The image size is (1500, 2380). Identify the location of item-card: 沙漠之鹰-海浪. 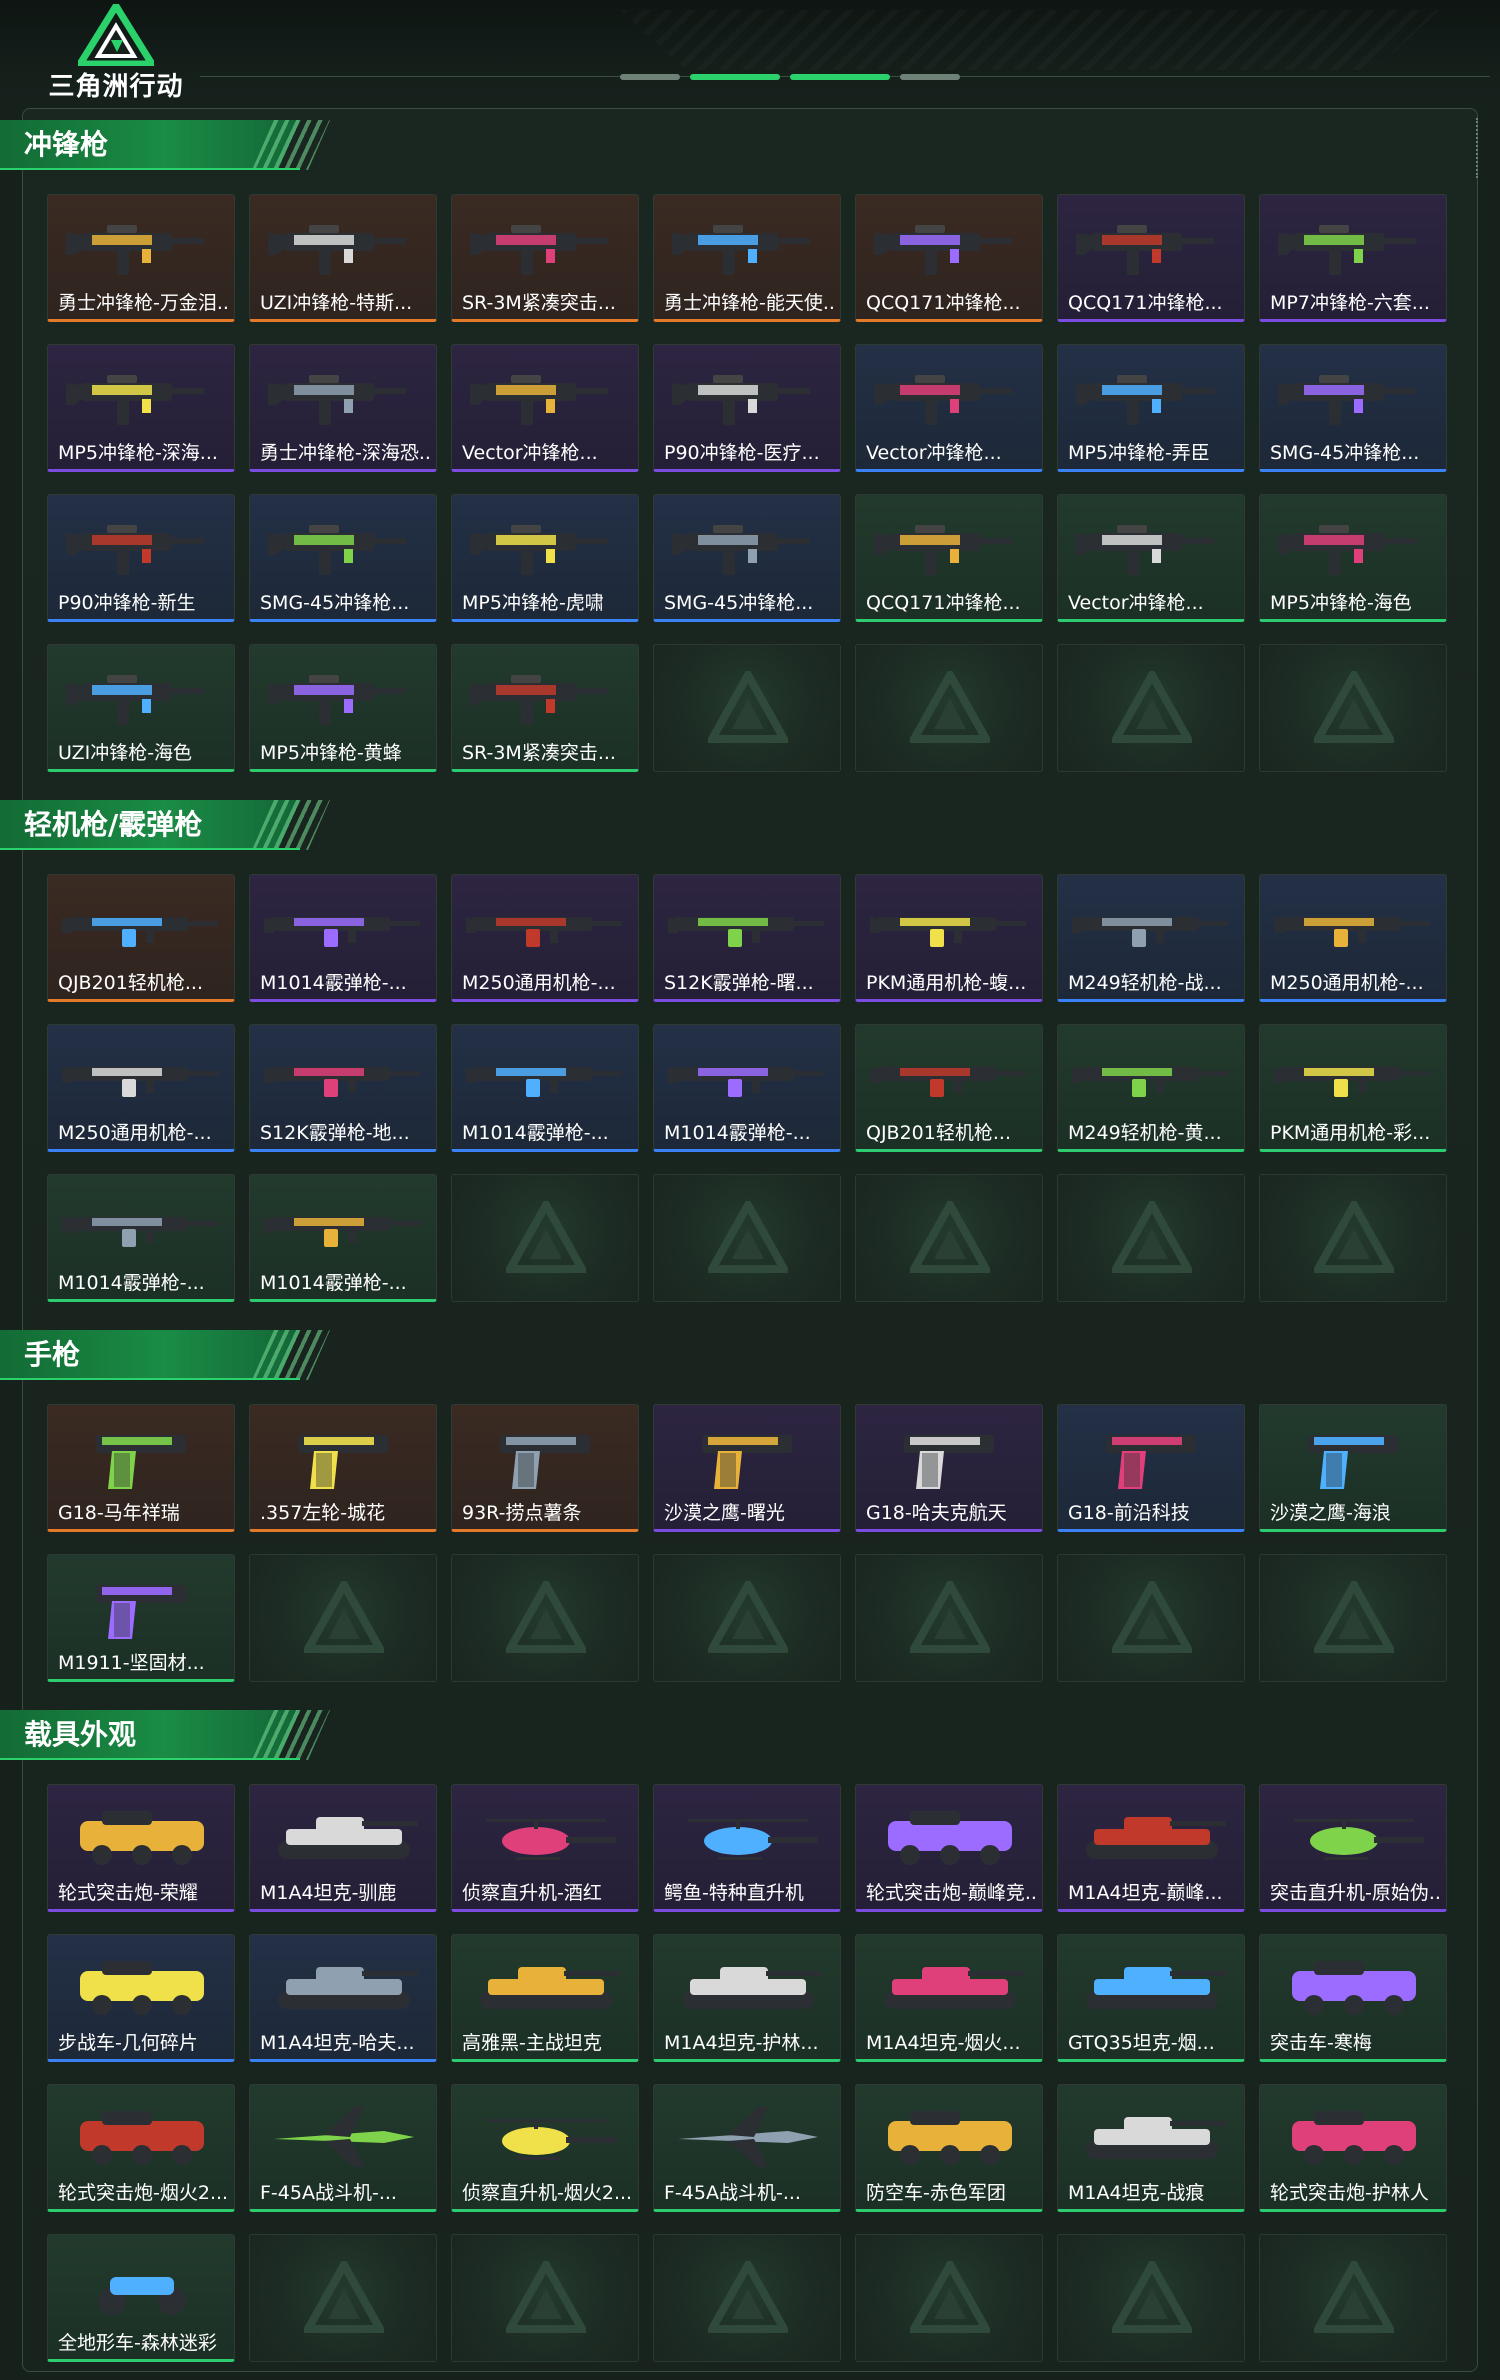
(1353, 1468).